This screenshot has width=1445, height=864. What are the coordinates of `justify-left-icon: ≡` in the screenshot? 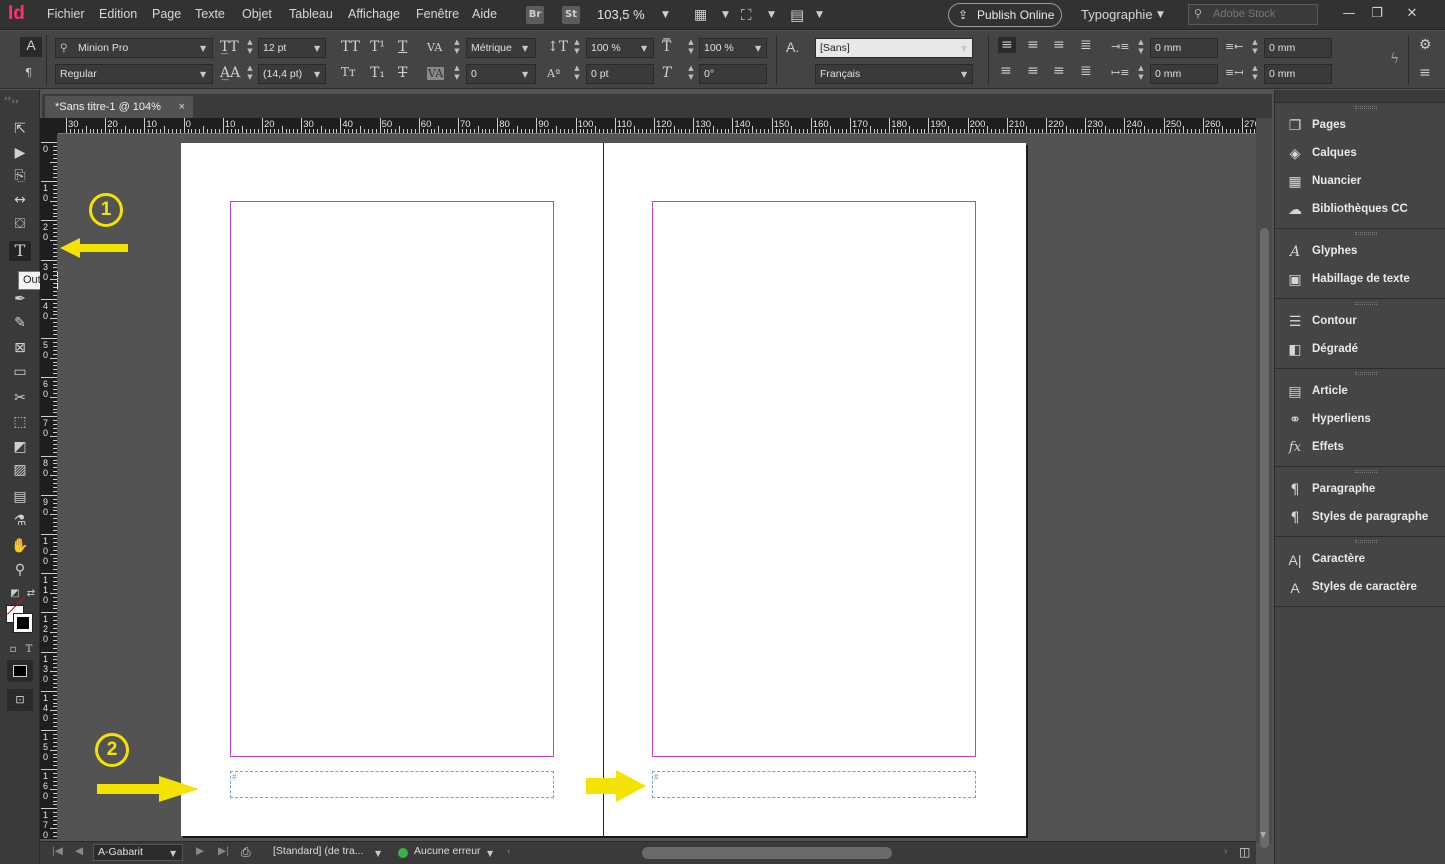 It's located at (1006, 71).